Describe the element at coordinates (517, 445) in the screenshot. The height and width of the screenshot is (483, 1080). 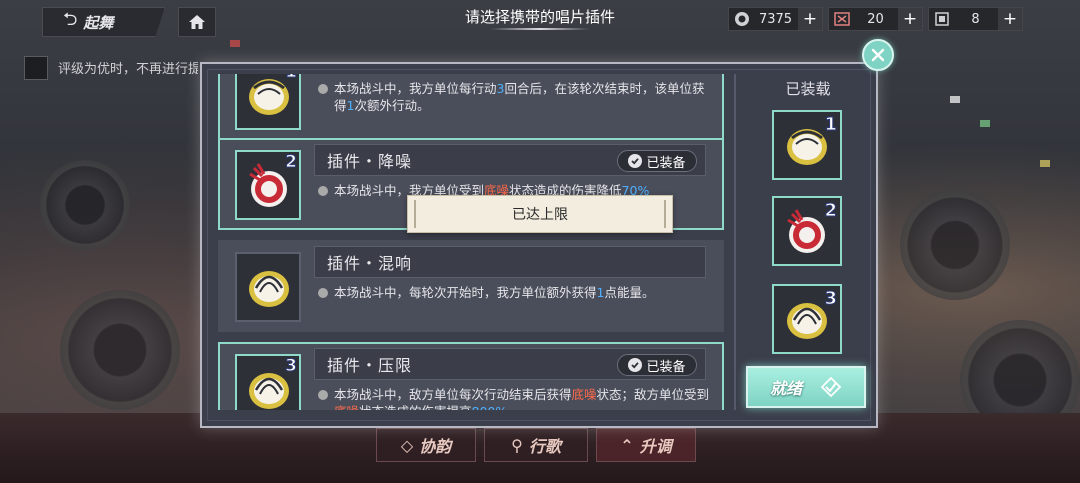
I see `key-icon: ⚲` at that location.